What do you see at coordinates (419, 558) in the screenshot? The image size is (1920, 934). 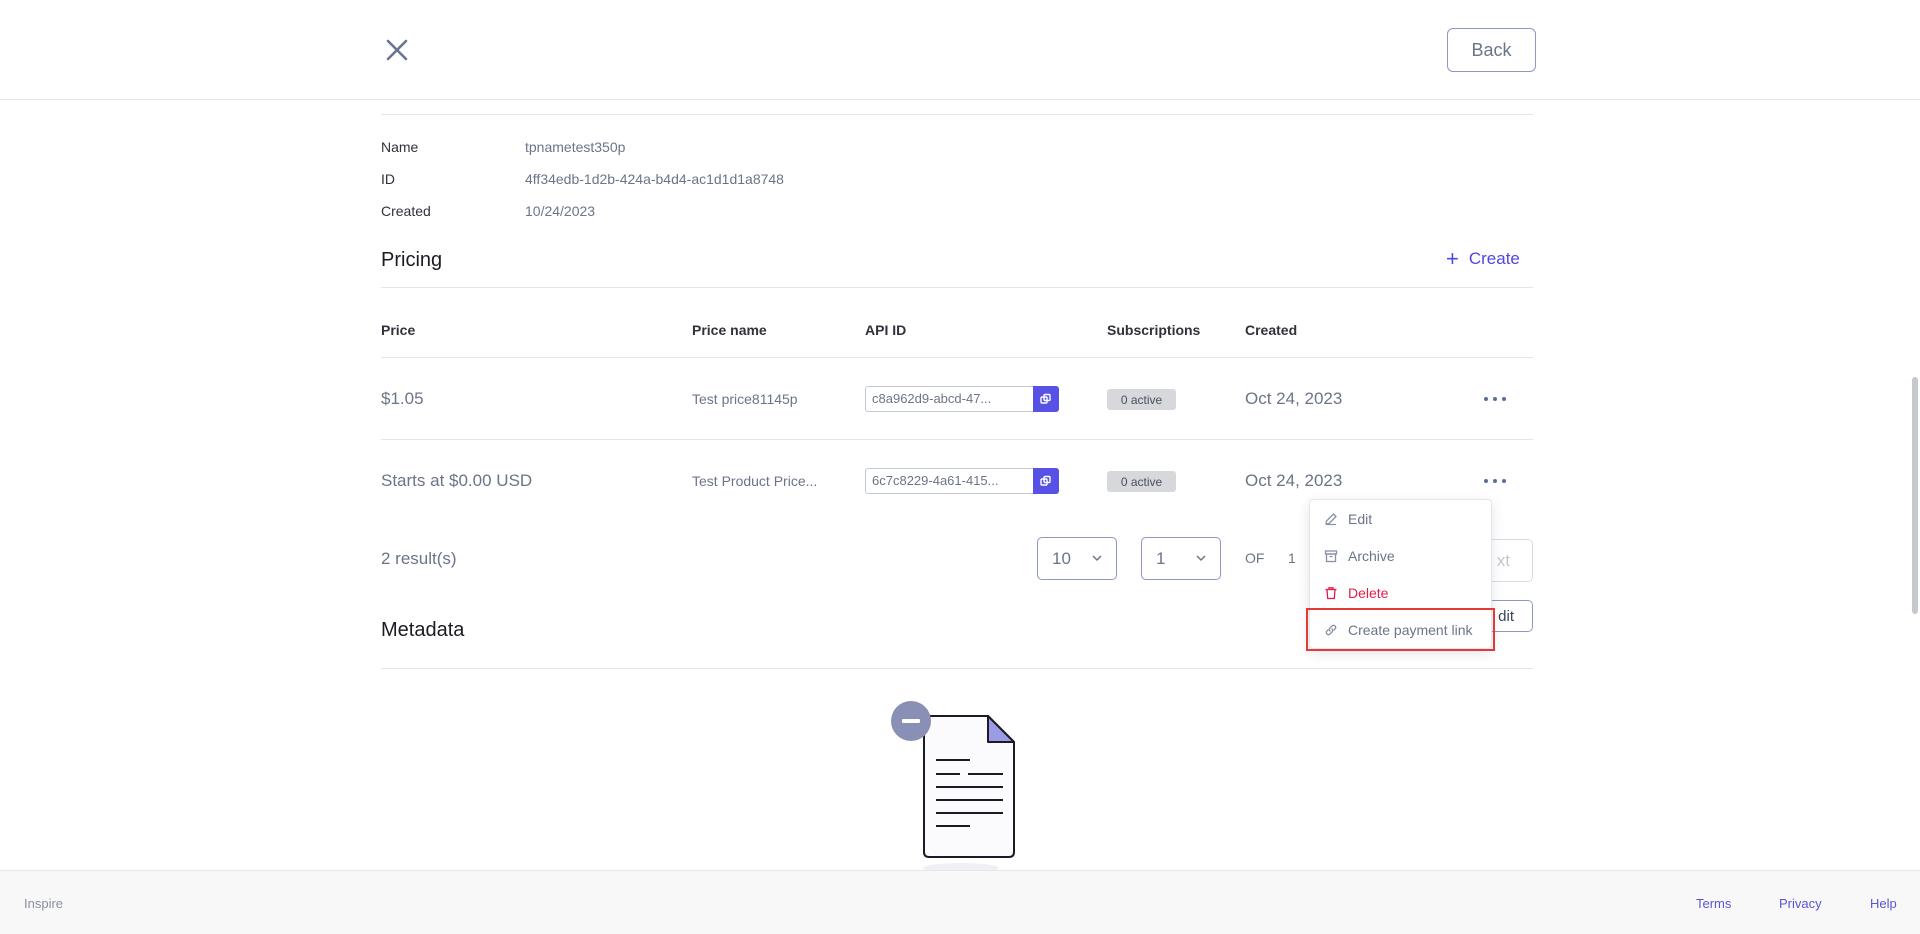 I see `results-count: 2 result(s)` at bounding box center [419, 558].